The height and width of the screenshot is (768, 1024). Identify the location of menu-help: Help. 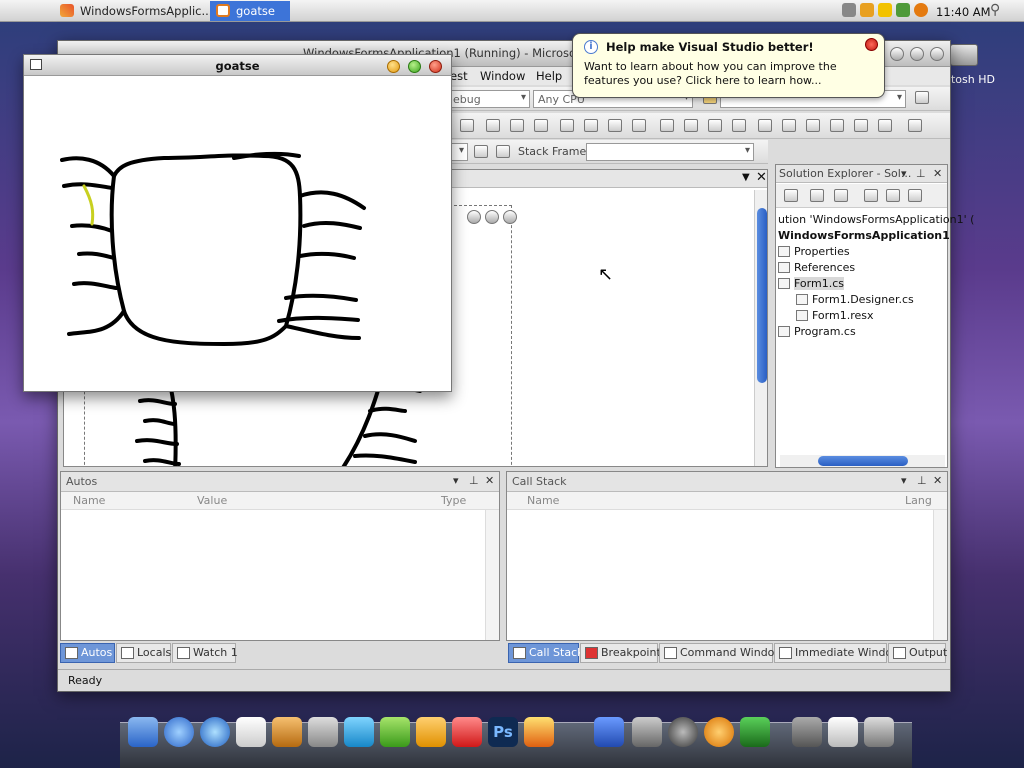
(549, 76).